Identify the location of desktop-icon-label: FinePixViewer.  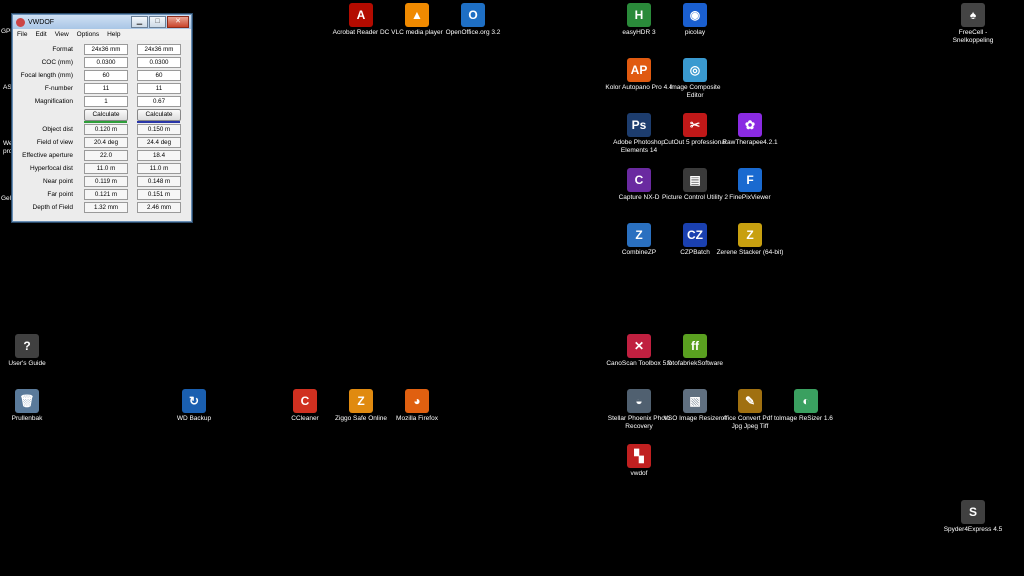
(750, 197).